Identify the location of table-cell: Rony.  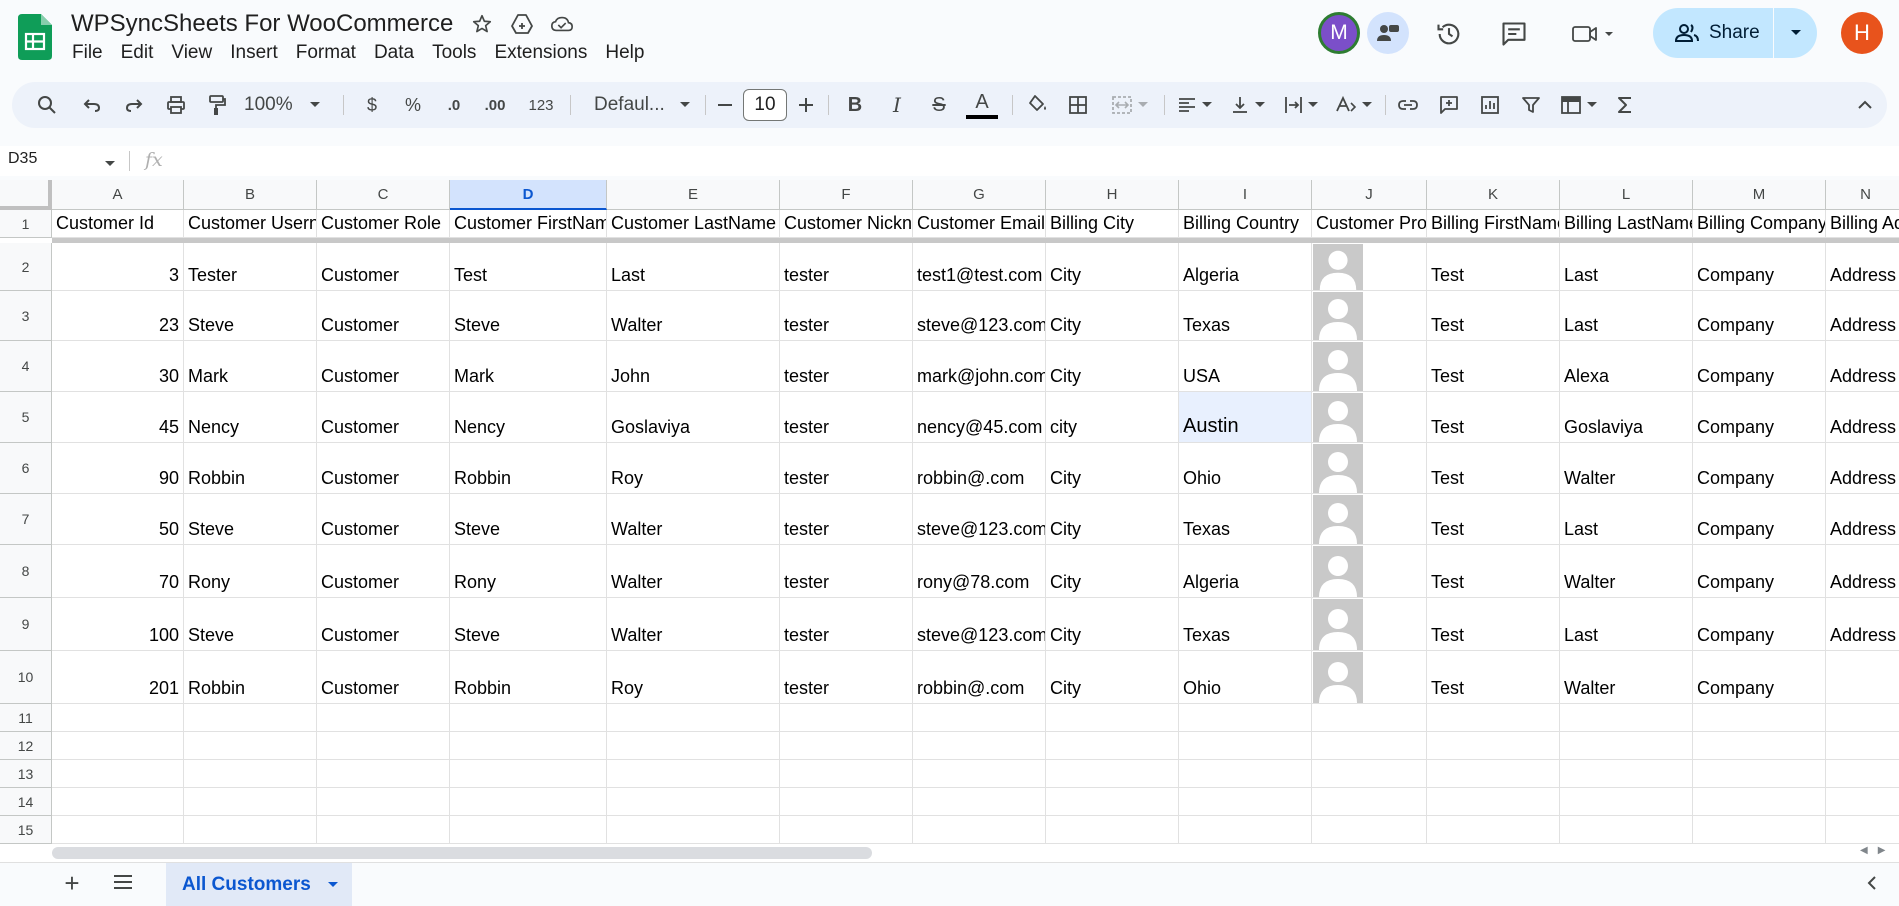
(250, 571).